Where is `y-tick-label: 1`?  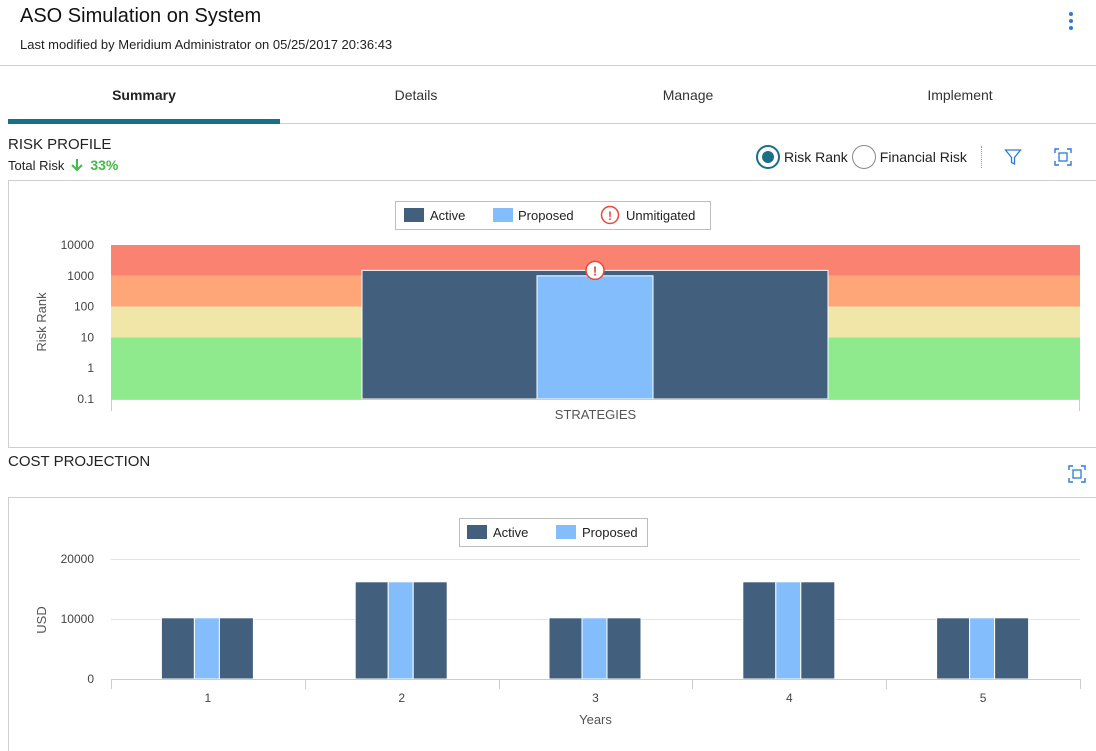 y-tick-label: 1 is located at coordinates (90, 368).